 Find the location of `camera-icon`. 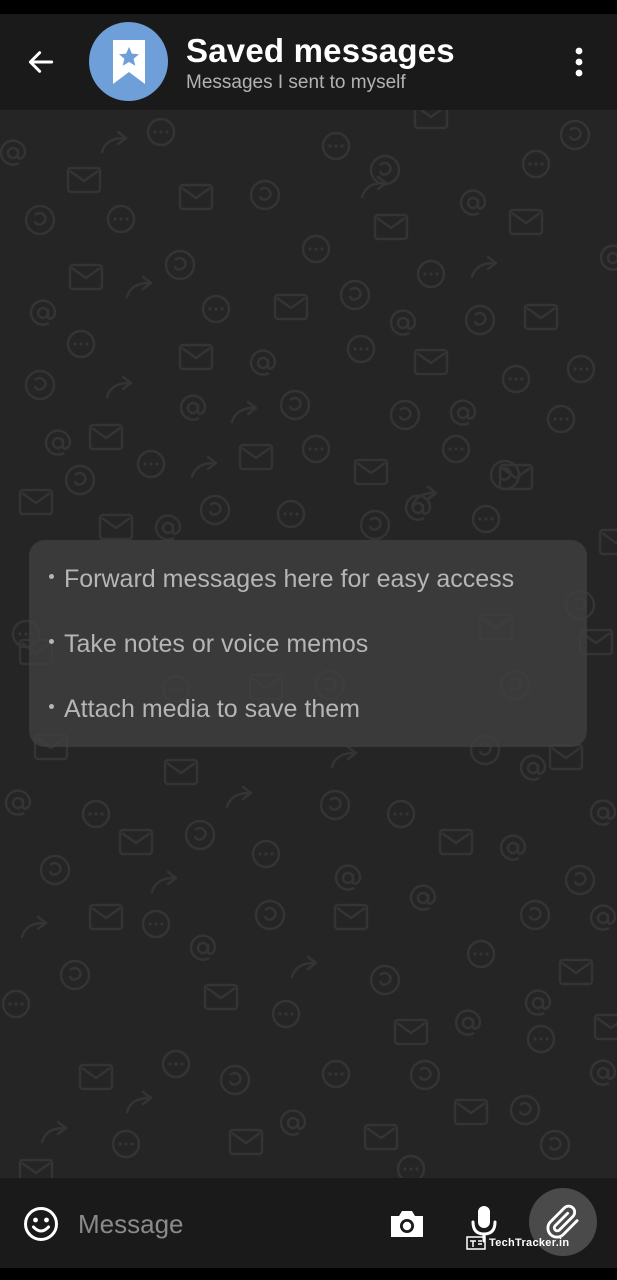

camera-icon is located at coordinates (407, 1224).